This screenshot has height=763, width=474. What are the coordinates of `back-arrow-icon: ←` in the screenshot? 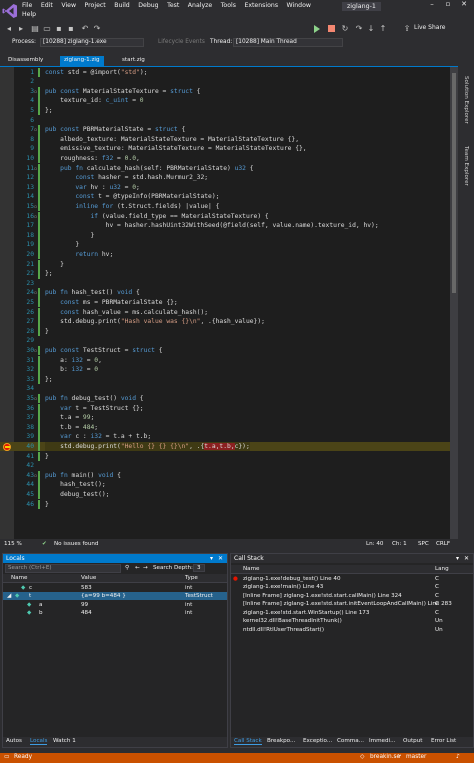 It's located at (137, 568).